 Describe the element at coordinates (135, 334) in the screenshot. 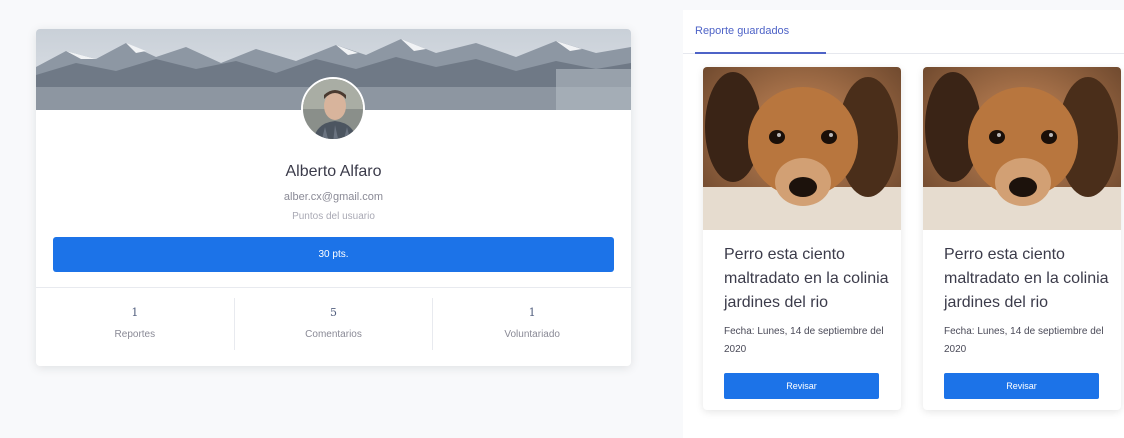

I see `stat-label: Reportes` at that location.